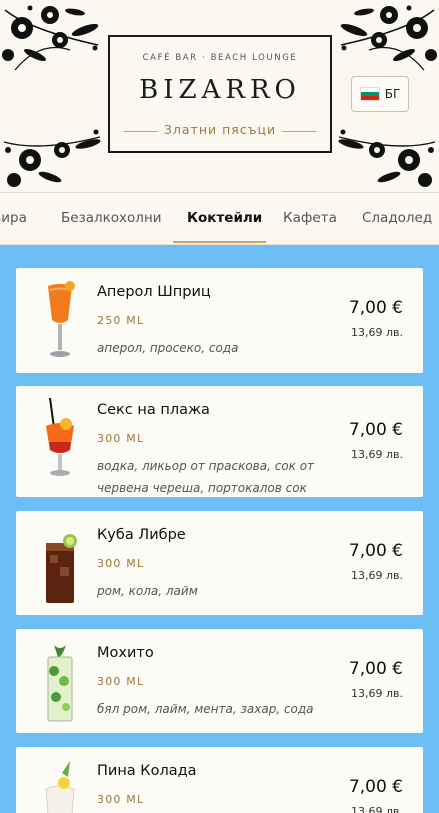 The width and height of the screenshot is (439, 813). I want to click on sex-on-the-beach-icon, so click(60, 437).